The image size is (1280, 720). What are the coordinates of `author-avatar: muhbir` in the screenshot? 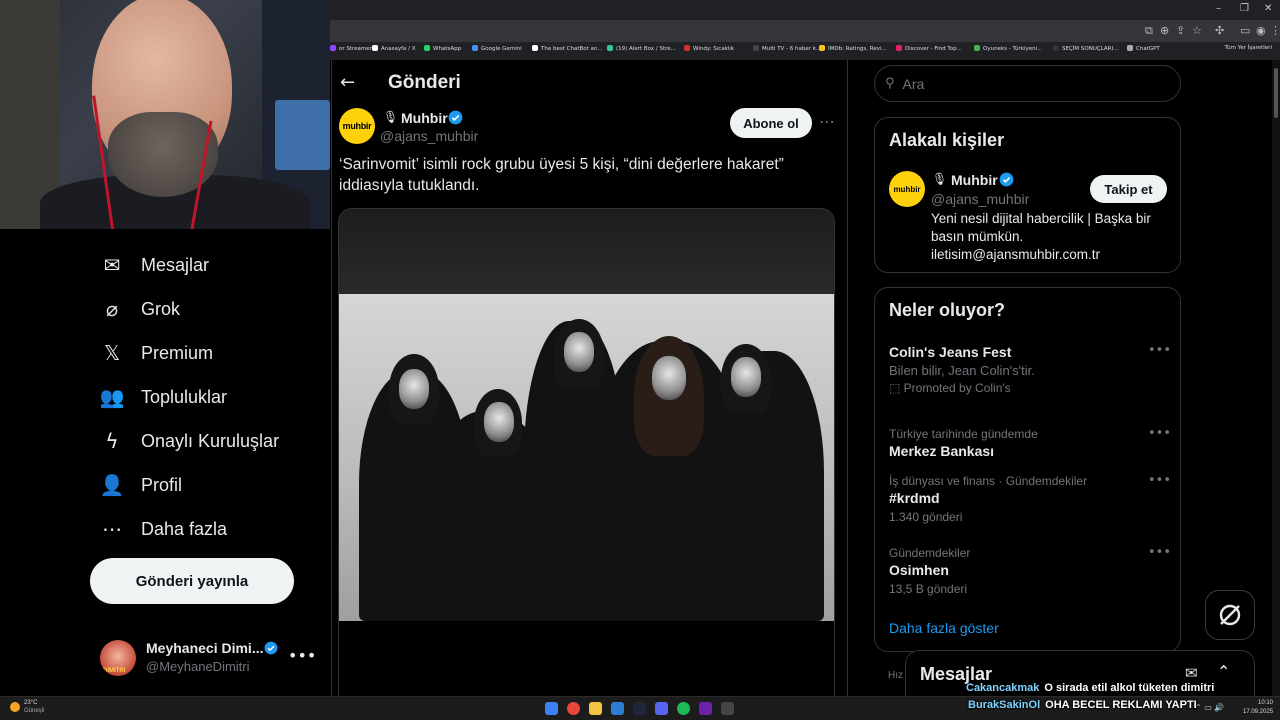 It's located at (357, 126).